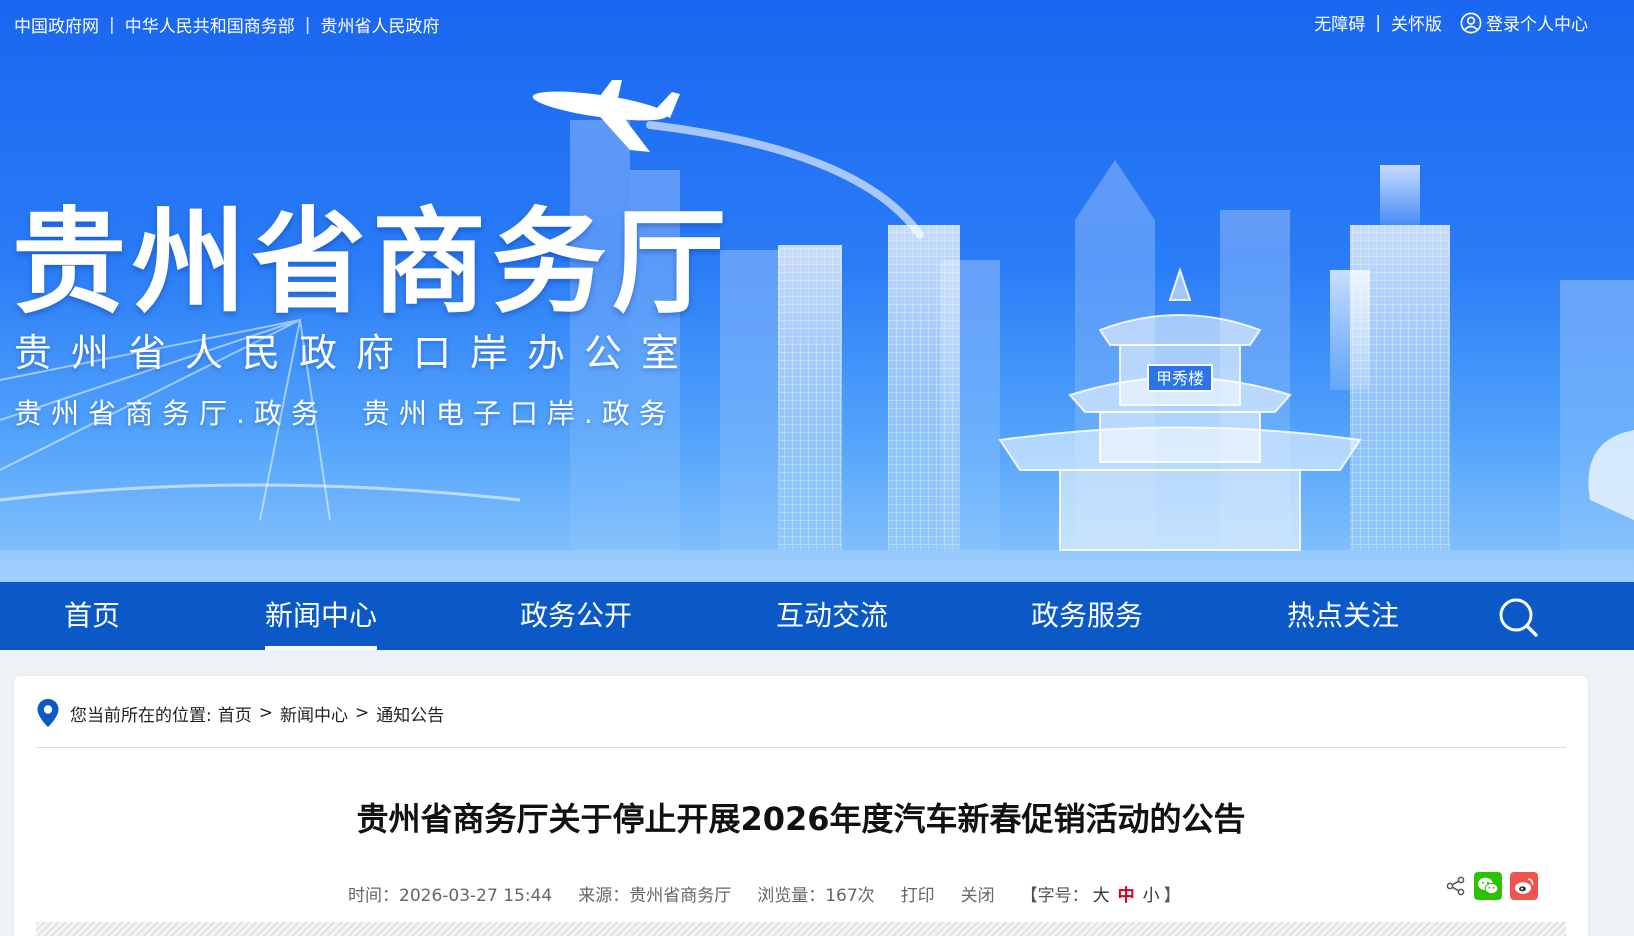 This screenshot has height=936, width=1634. What do you see at coordinates (801, 929) in the screenshot?
I see `content-separator-hatch` at bounding box center [801, 929].